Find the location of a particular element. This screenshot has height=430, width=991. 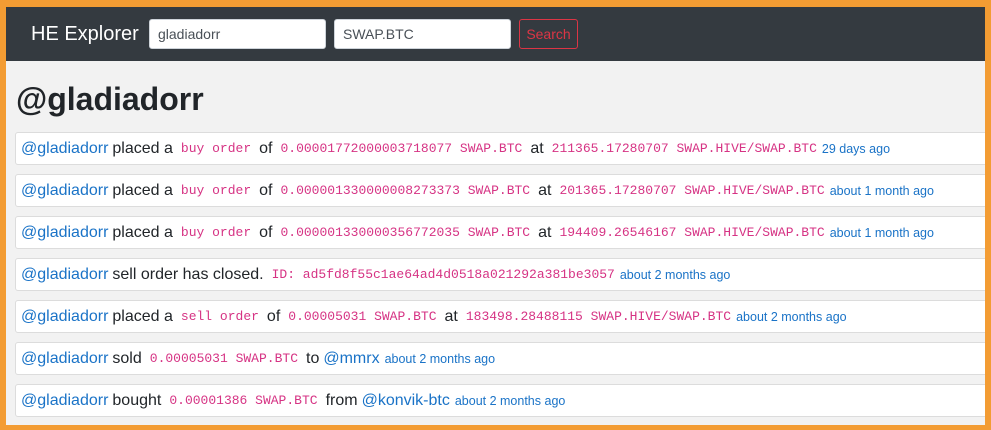

counterparty-link: @konvik-btc is located at coordinates (406, 401).